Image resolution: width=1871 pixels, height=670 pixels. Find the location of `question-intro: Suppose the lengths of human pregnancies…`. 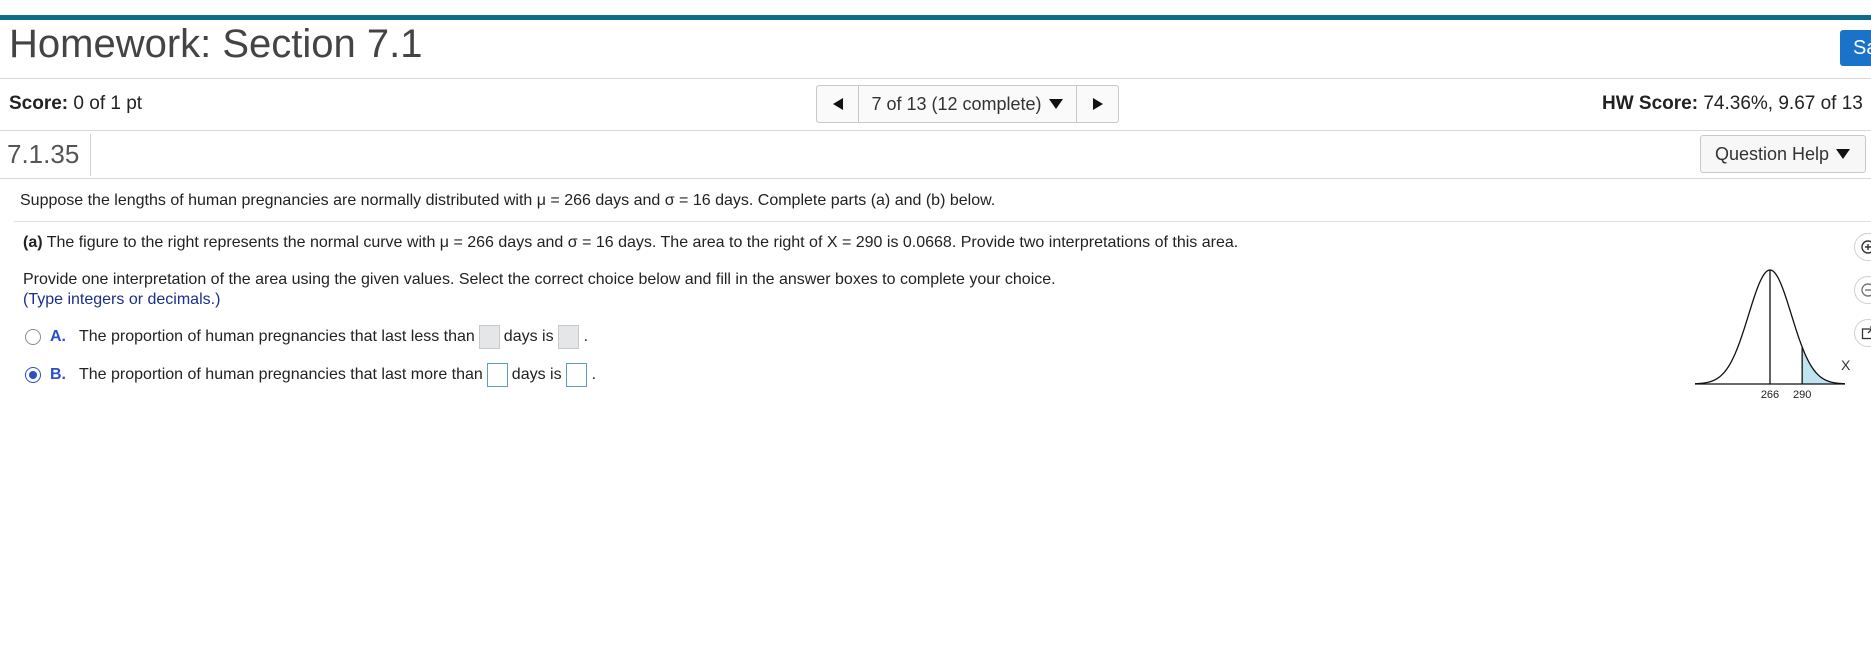

question-intro: Suppose the lengths of human pregnancies… is located at coordinates (508, 200).